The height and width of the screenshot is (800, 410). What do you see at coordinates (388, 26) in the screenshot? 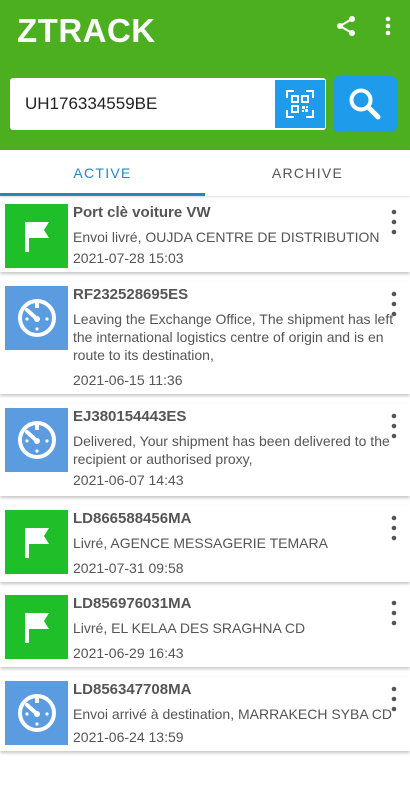
I see `more-vert-icon` at bounding box center [388, 26].